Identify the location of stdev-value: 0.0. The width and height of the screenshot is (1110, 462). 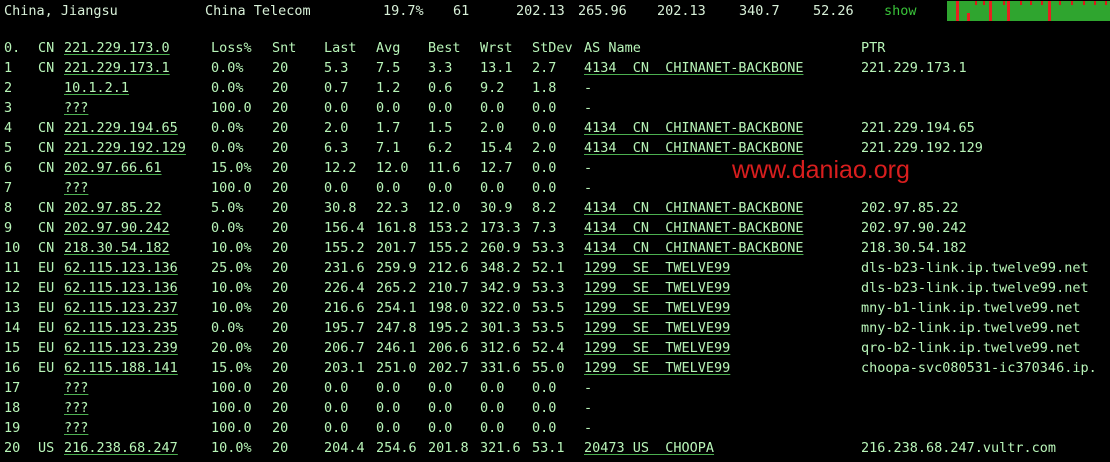
(544, 168).